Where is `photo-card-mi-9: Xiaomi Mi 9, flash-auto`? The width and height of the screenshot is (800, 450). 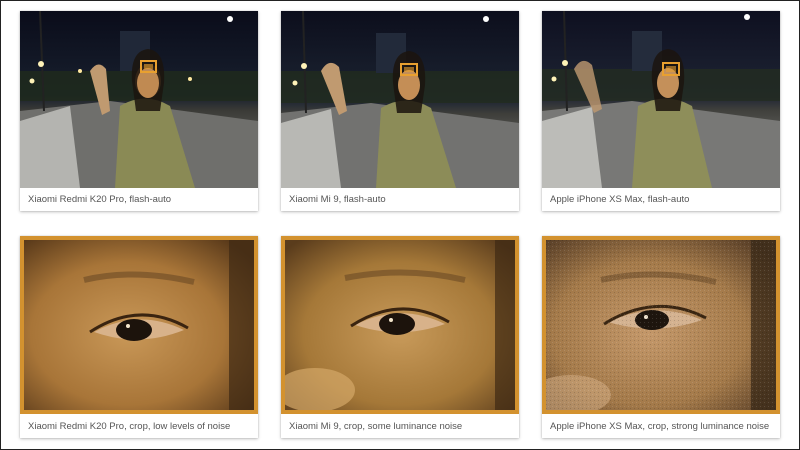
photo-card-mi-9: Xiaomi Mi 9, flash-auto is located at coordinates (400, 111).